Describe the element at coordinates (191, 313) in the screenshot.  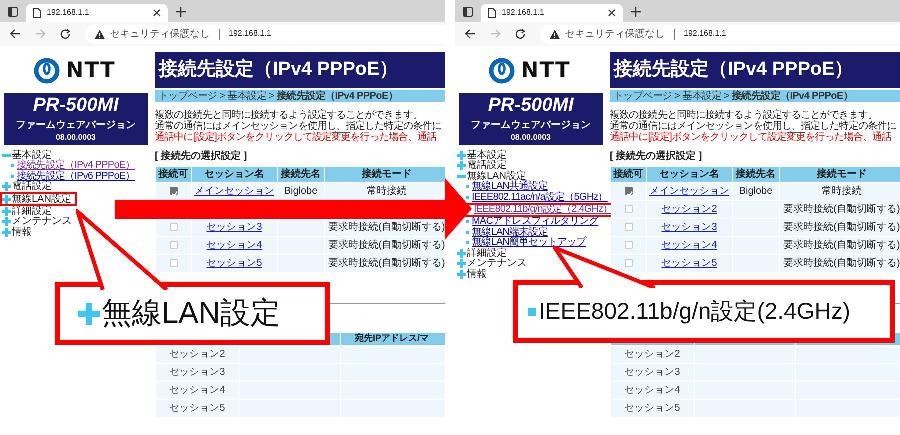
I see `callout-text: 無線LAN設定` at that location.